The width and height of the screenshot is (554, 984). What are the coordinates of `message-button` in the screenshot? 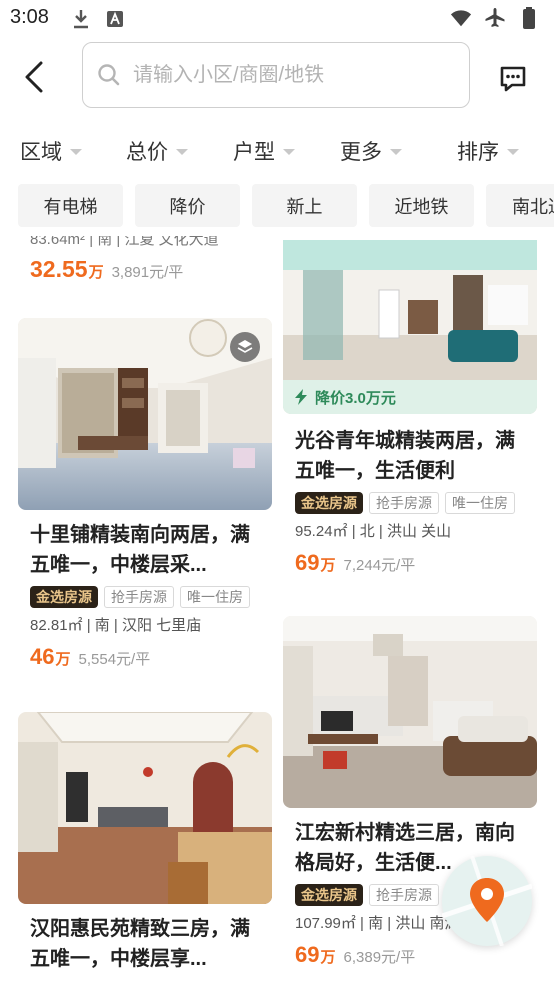 It's located at (513, 79).